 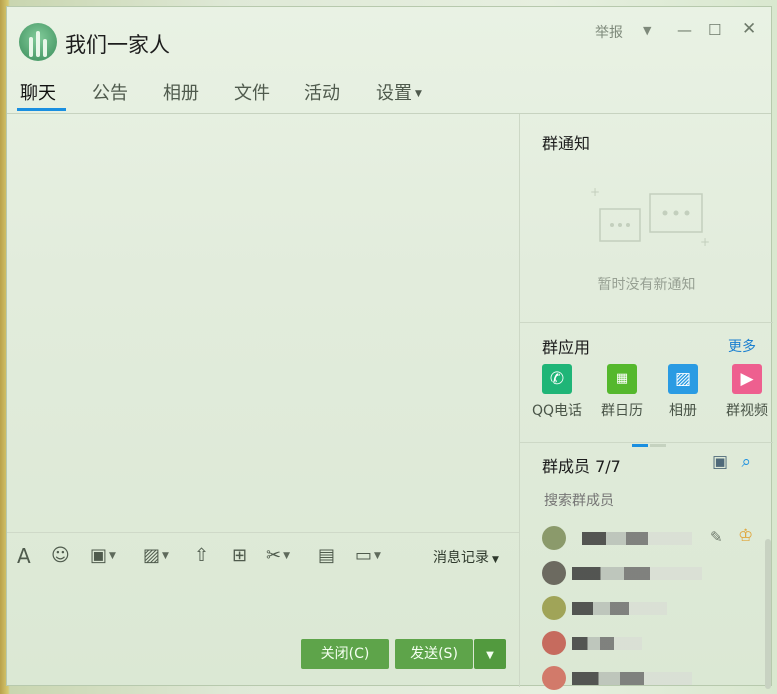 What do you see at coordinates (156, 556) in the screenshot?
I see `image-icon: ▨ ▼` at bounding box center [156, 556].